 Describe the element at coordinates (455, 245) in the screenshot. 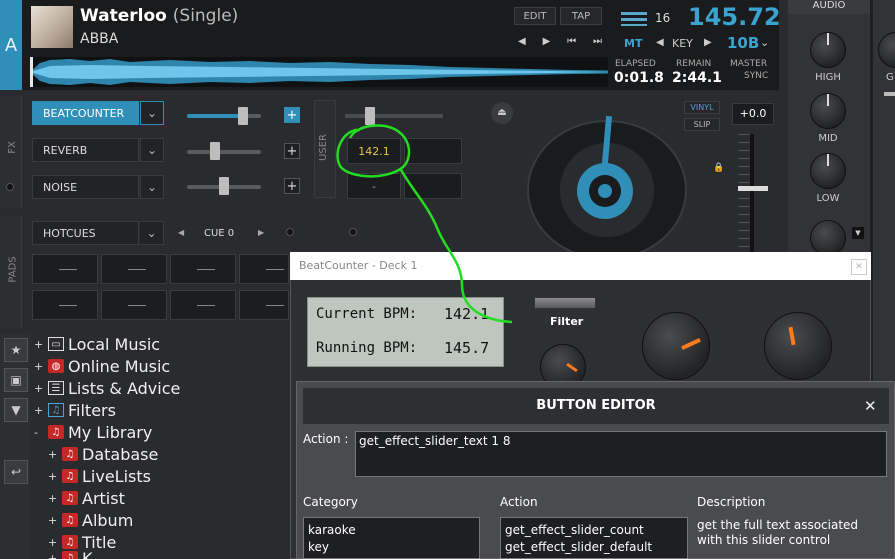

I see `annotation-line` at that location.